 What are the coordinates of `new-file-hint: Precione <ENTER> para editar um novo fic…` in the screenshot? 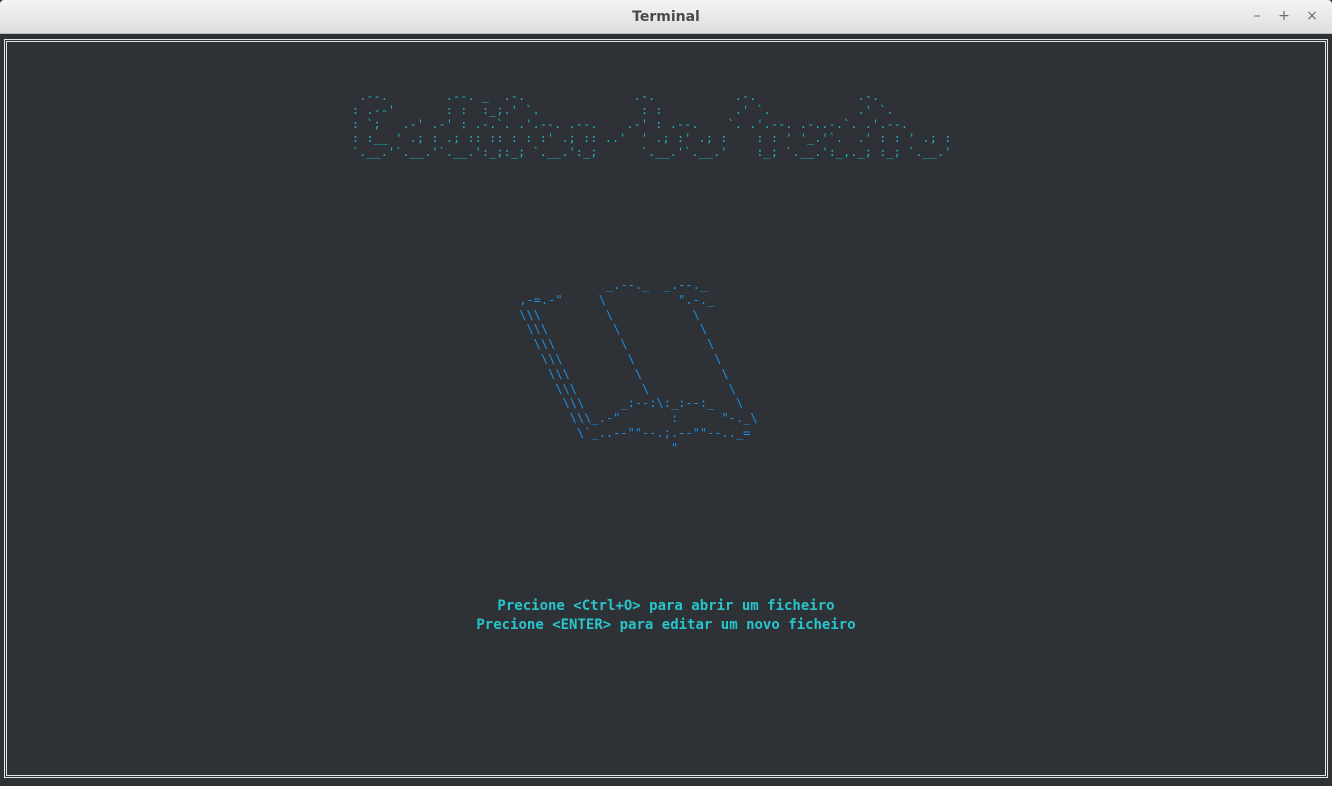 It's located at (666, 625).